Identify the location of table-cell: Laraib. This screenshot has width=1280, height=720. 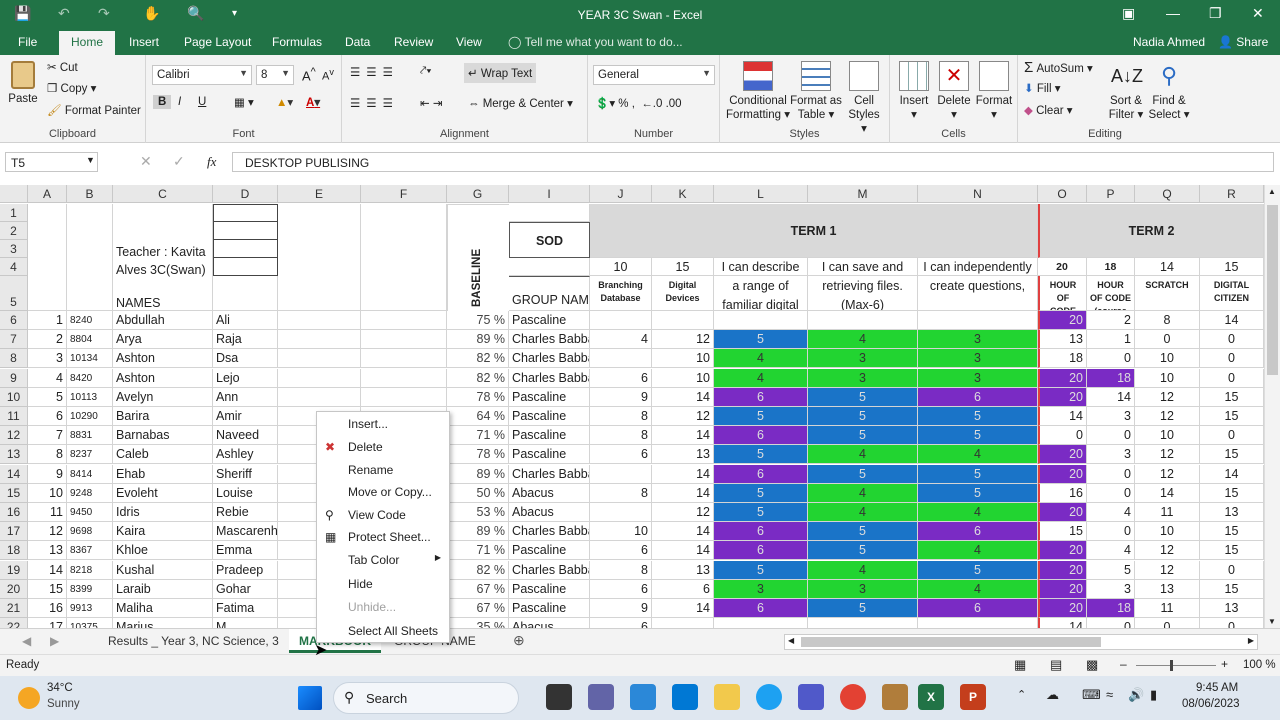
(163, 589).